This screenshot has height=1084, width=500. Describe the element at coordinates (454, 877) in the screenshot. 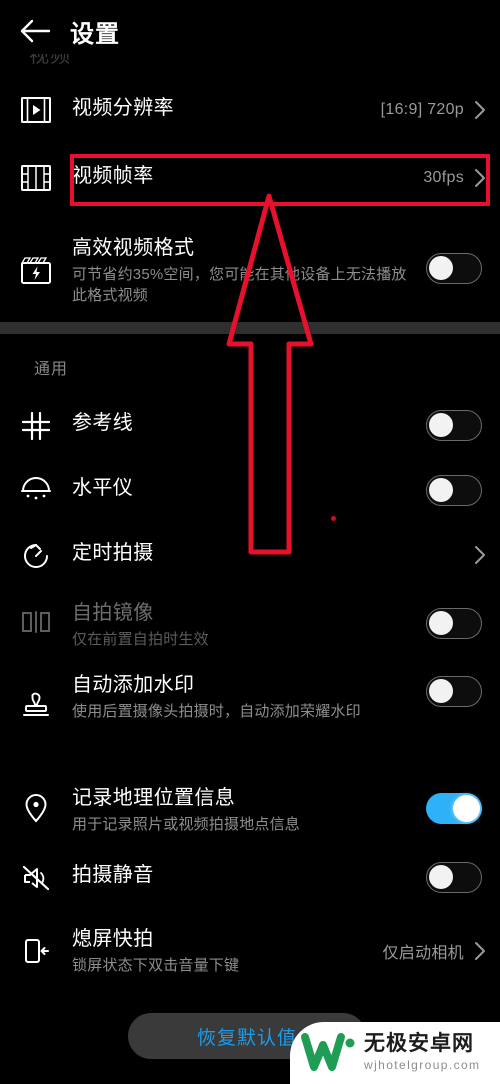

I see `toggle-silent-capture` at that location.